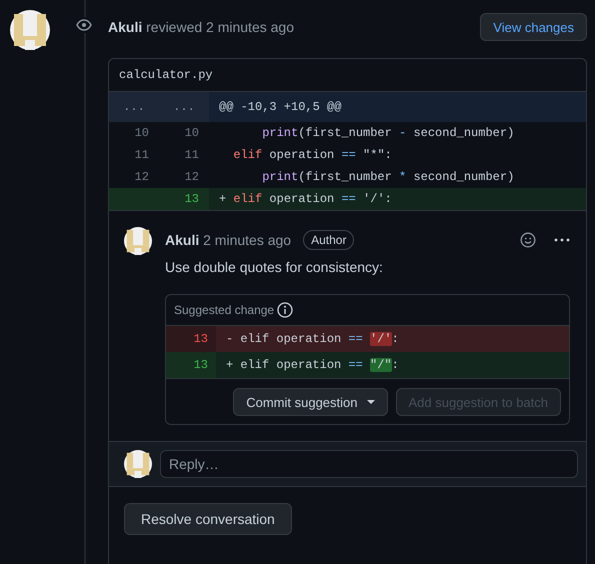  I want to click on smiley-icon, so click(528, 240).